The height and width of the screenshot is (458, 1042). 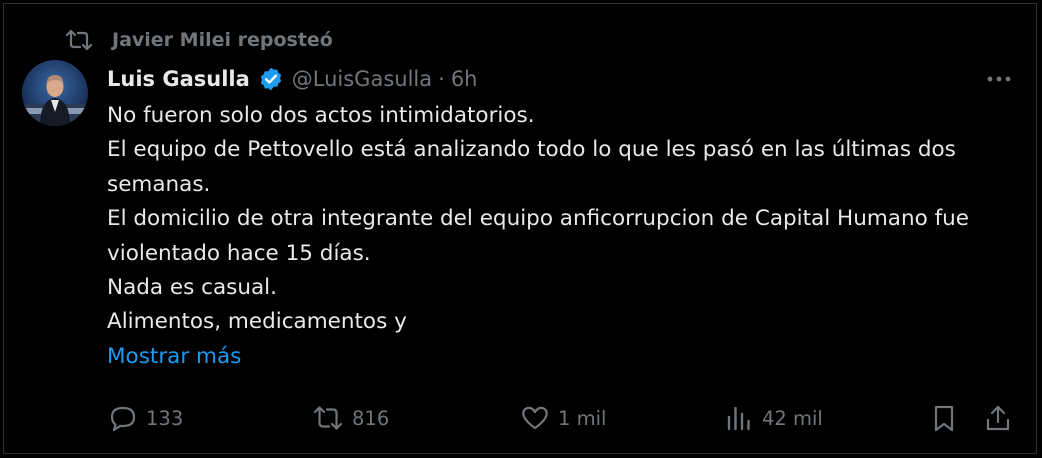 What do you see at coordinates (270, 79) in the screenshot?
I see `verified-badge-icon` at bounding box center [270, 79].